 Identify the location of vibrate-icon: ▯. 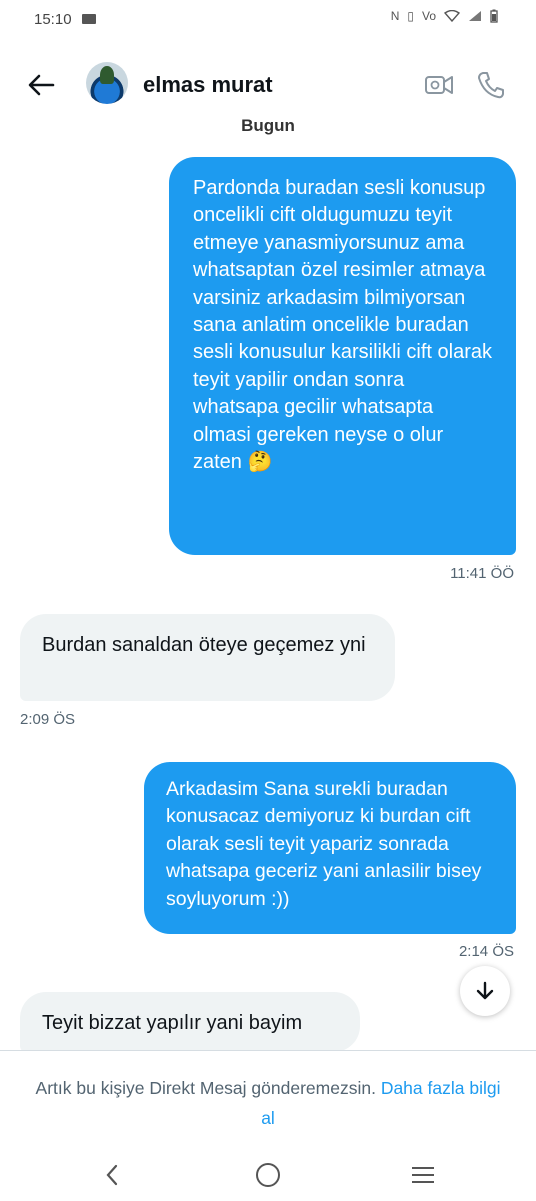
(410, 16).